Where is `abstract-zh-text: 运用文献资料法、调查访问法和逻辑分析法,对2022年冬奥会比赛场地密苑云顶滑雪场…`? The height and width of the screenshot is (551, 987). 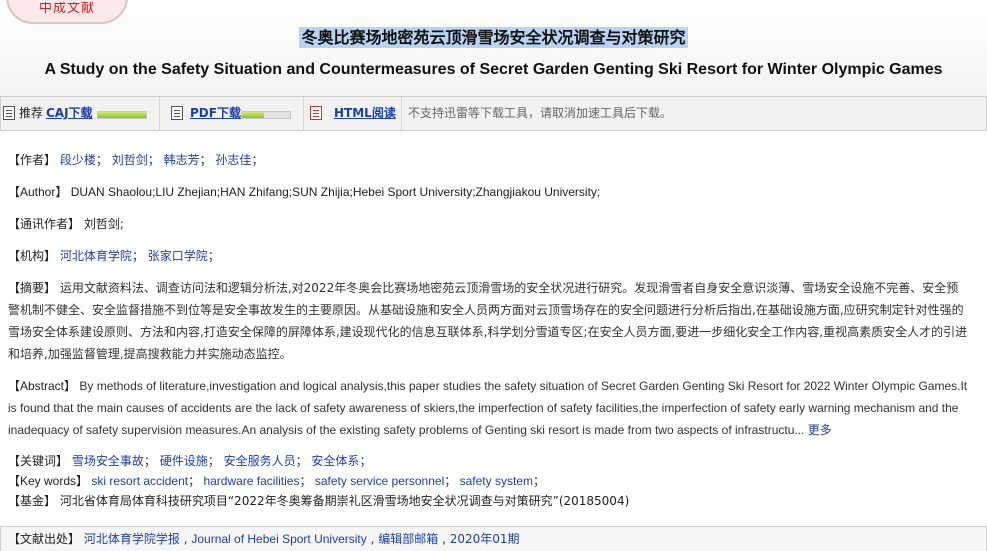 abstract-zh-text: 运用文献资料法、调查访问法和逻辑分析法,对2022年冬奥会比赛场地密苑云顶滑雪场… is located at coordinates (488, 321).